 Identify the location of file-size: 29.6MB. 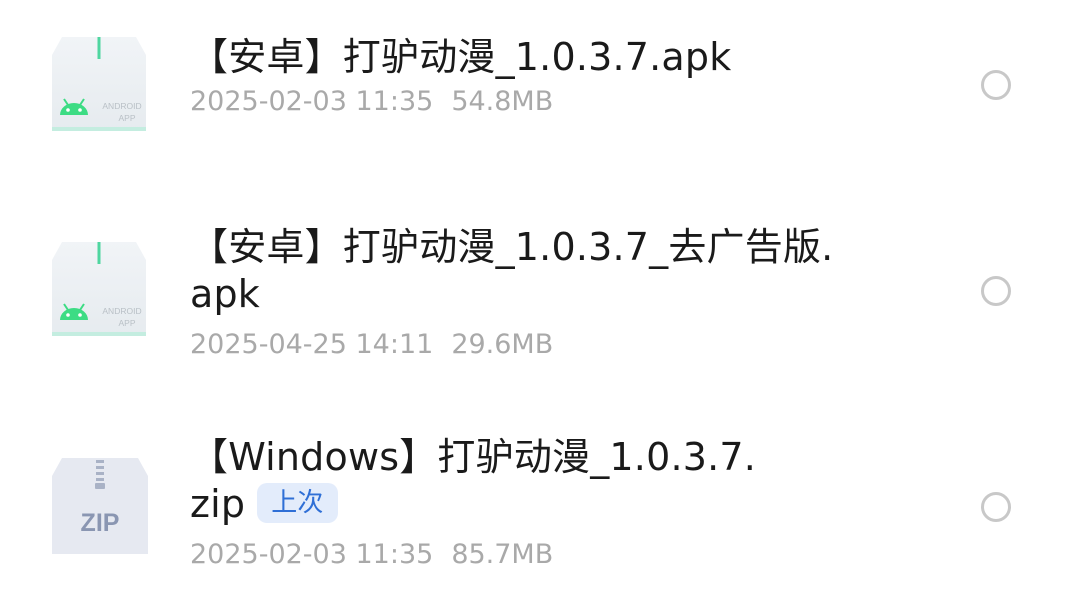
(502, 344).